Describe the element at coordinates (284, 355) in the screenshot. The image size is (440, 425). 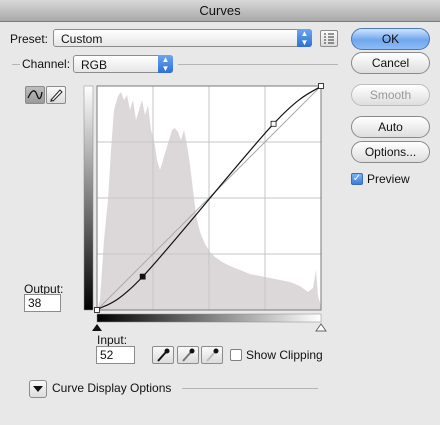
I see `show-clipping-label: Show Clipping` at that location.